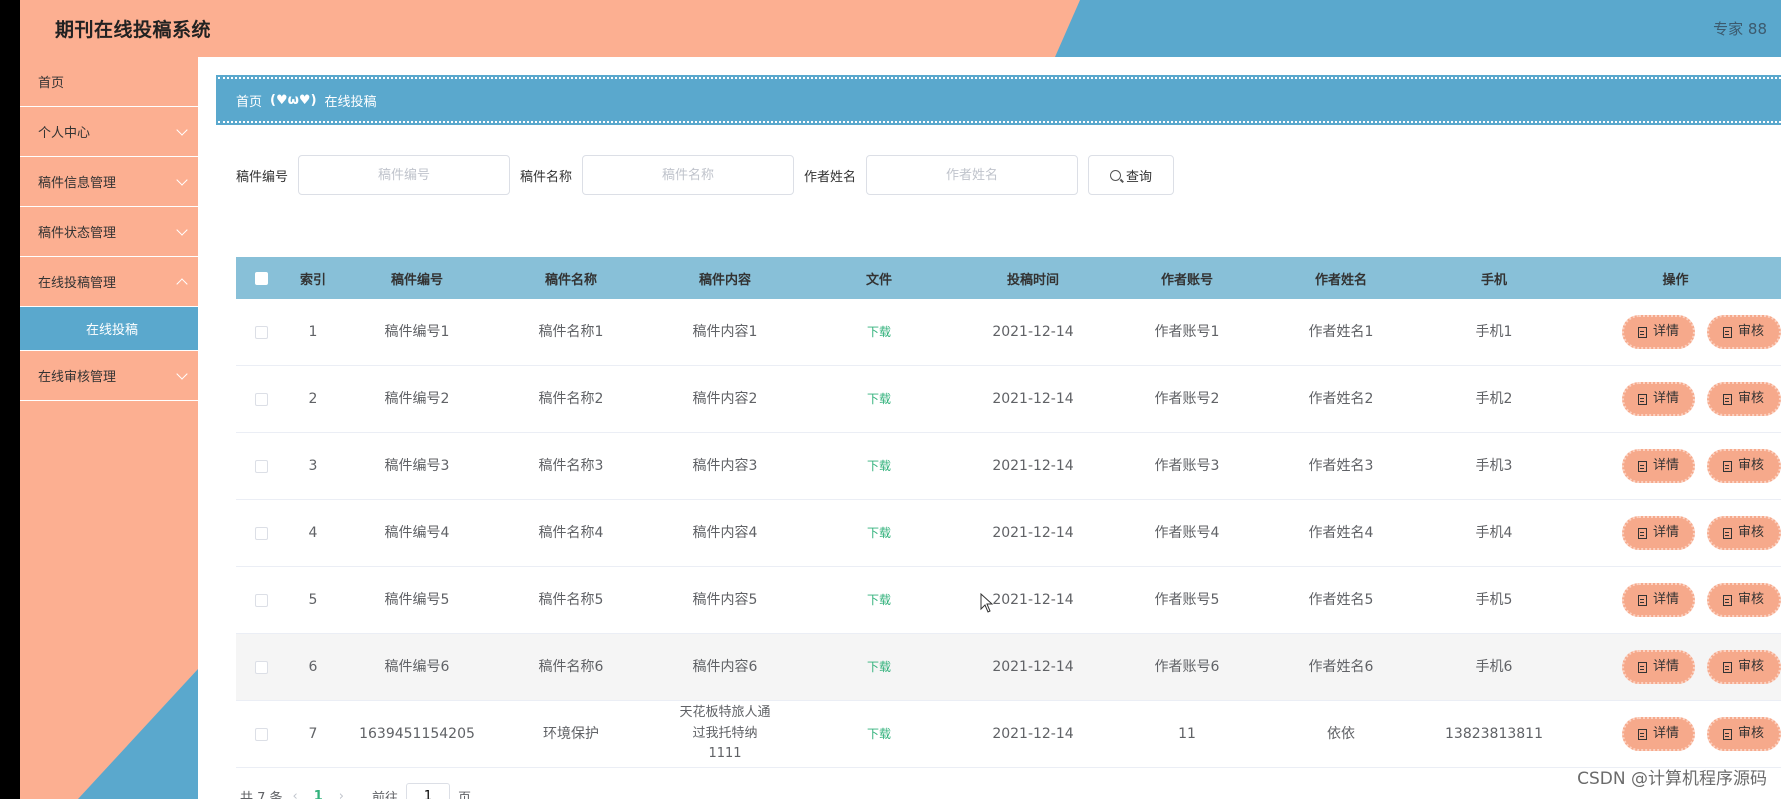 The height and width of the screenshot is (799, 1781). What do you see at coordinates (571, 465) in the screenshot?
I see `manuscript-name: 稿件名称3` at bounding box center [571, 465].